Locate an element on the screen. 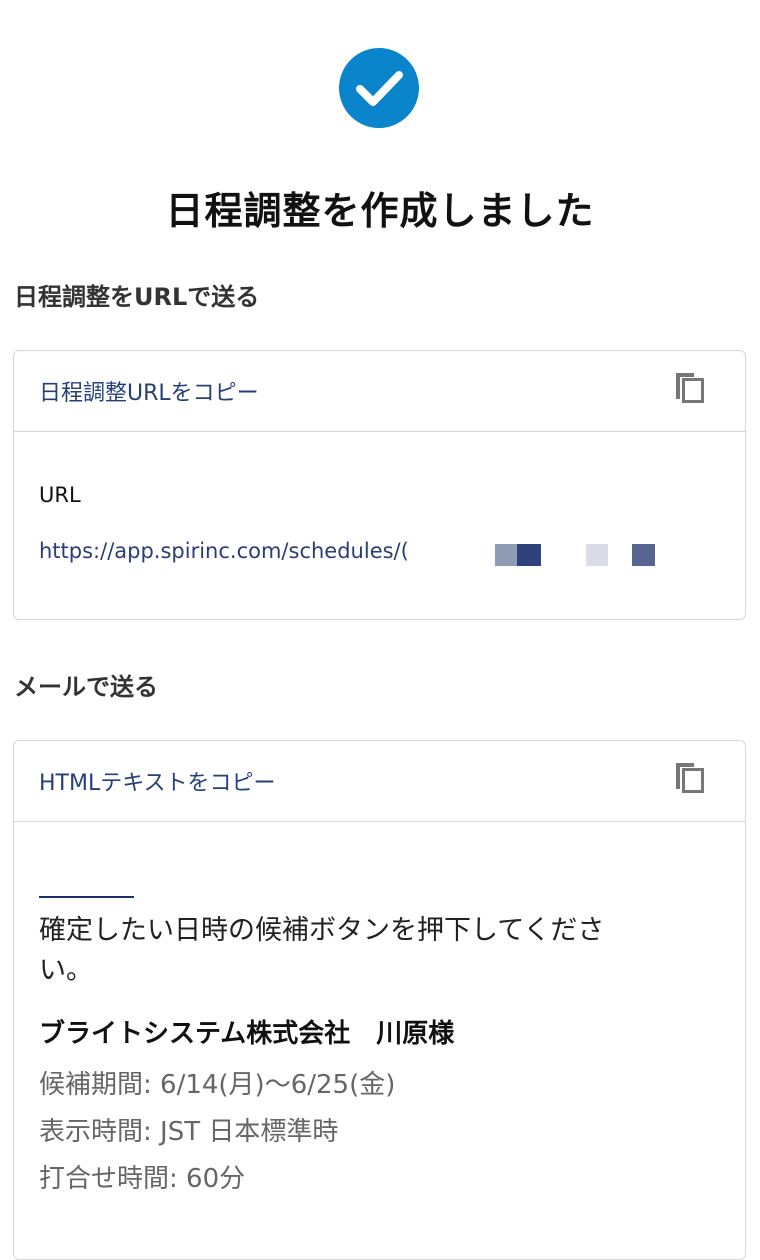 The image size is (760, 1260). page-title: 日程調整を作成しました is located at coordinates (380, 211).